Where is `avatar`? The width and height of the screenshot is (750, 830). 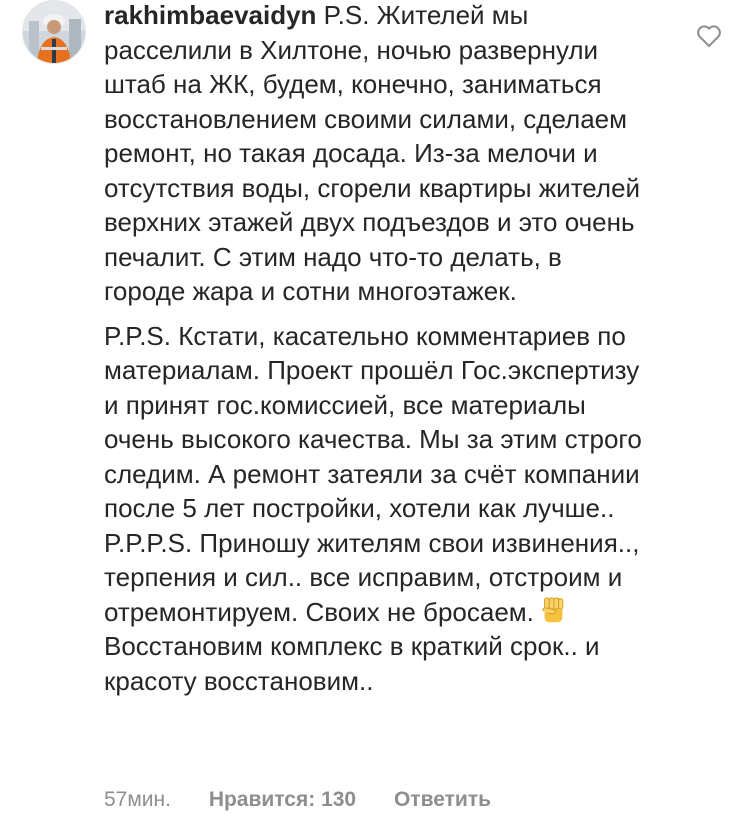
avatar is located at coordinates (54, 32).